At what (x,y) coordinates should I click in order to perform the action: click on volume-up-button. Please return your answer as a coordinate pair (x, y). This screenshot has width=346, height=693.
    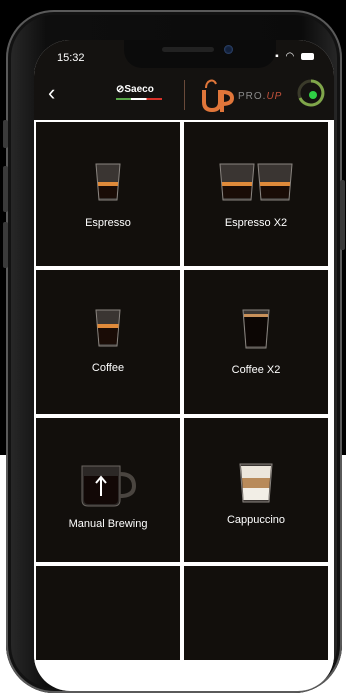
    Looking at the image, I should click on (5, 189).